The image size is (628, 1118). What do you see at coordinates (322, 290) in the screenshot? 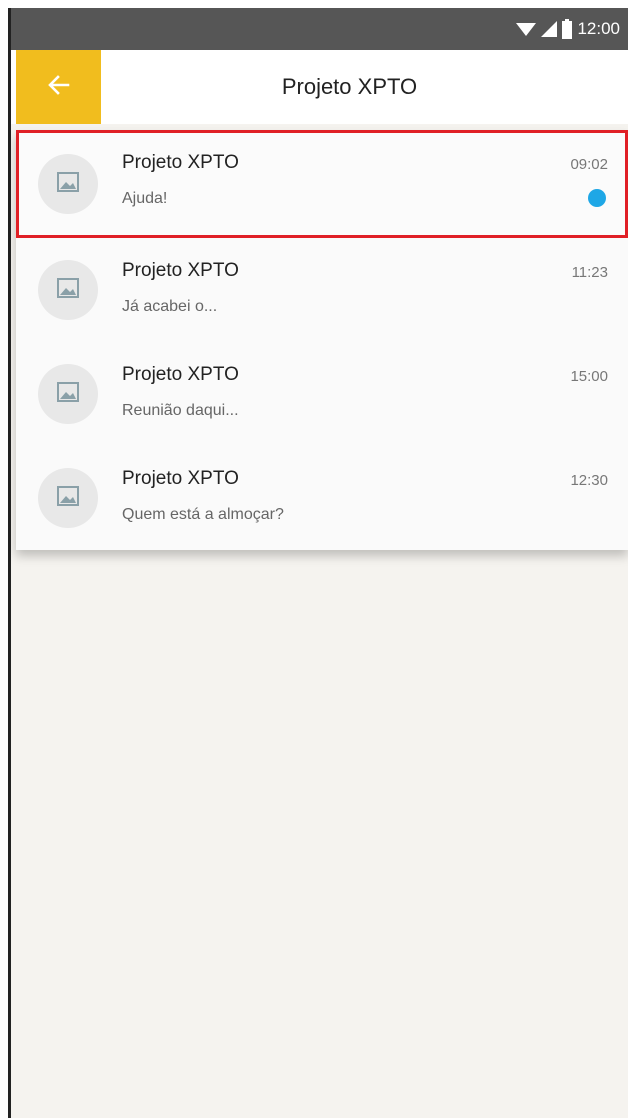
I see `chat-list-item: Projeto XPTO Já acabei o... 11:23` at bounding box center [322, 290].